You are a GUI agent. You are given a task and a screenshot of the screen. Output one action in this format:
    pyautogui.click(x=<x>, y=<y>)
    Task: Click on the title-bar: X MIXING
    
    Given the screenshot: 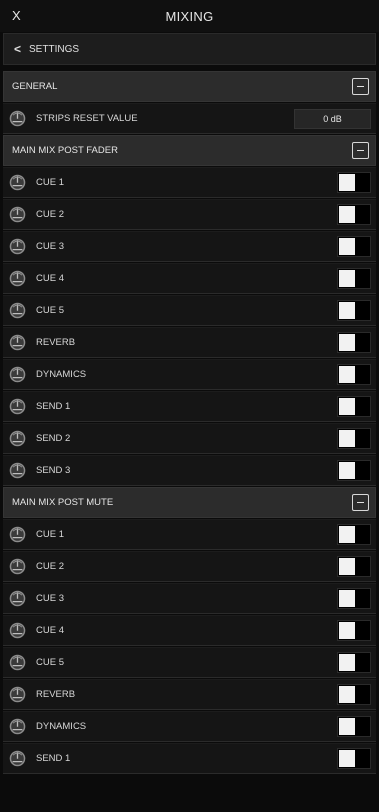 What is the action you would take?
    pyautogui.click(x=189, y=16)
    